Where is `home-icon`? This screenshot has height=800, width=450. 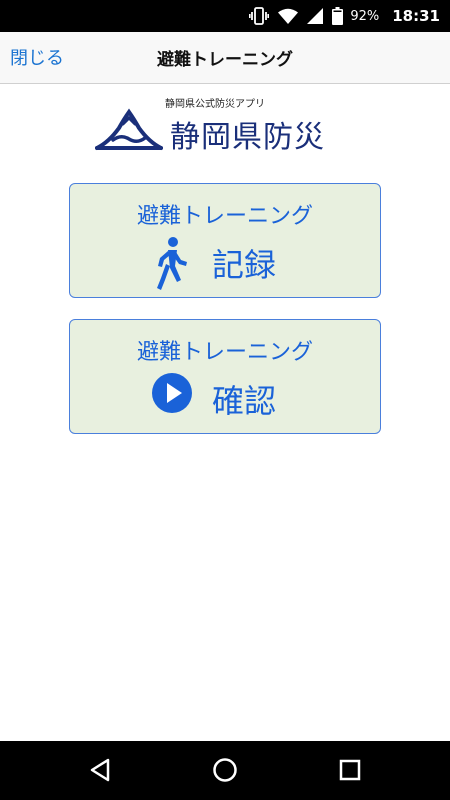 home-icon is located at coordinates (225, 772).